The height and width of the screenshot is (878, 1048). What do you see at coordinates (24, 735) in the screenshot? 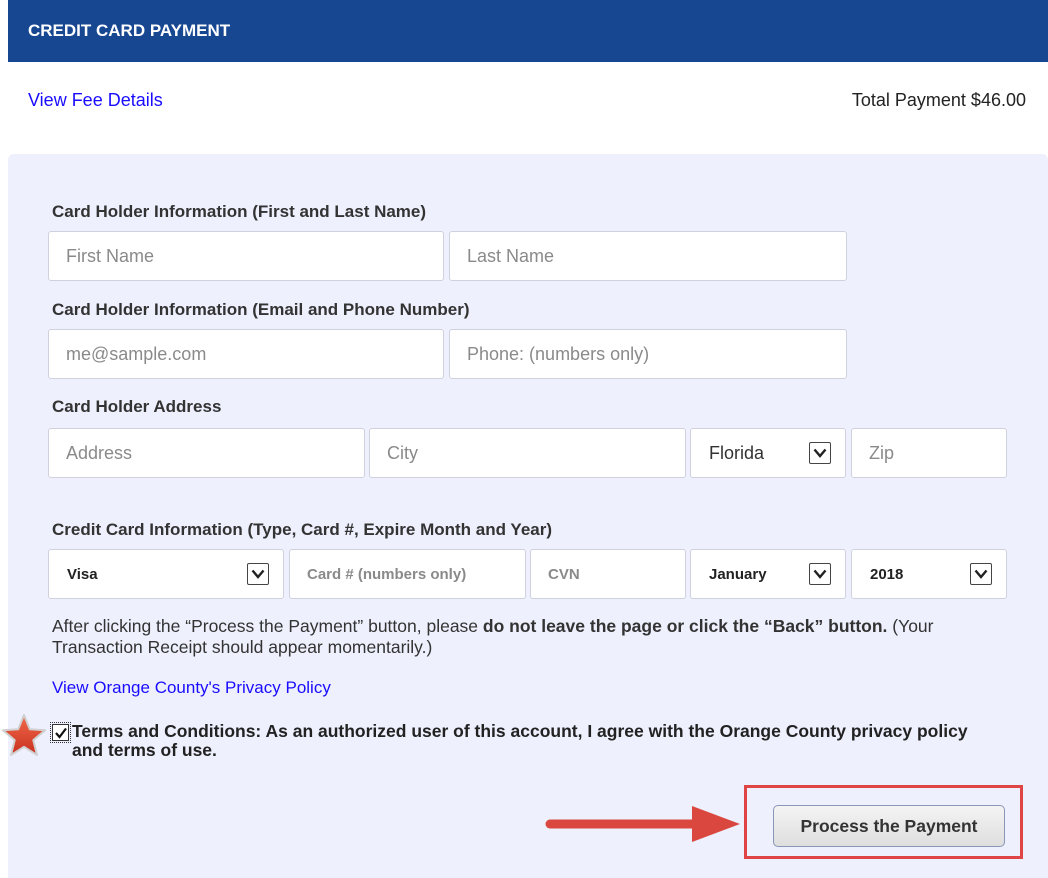
I see `star-annotation-icon` at bounding box center [24, 735].